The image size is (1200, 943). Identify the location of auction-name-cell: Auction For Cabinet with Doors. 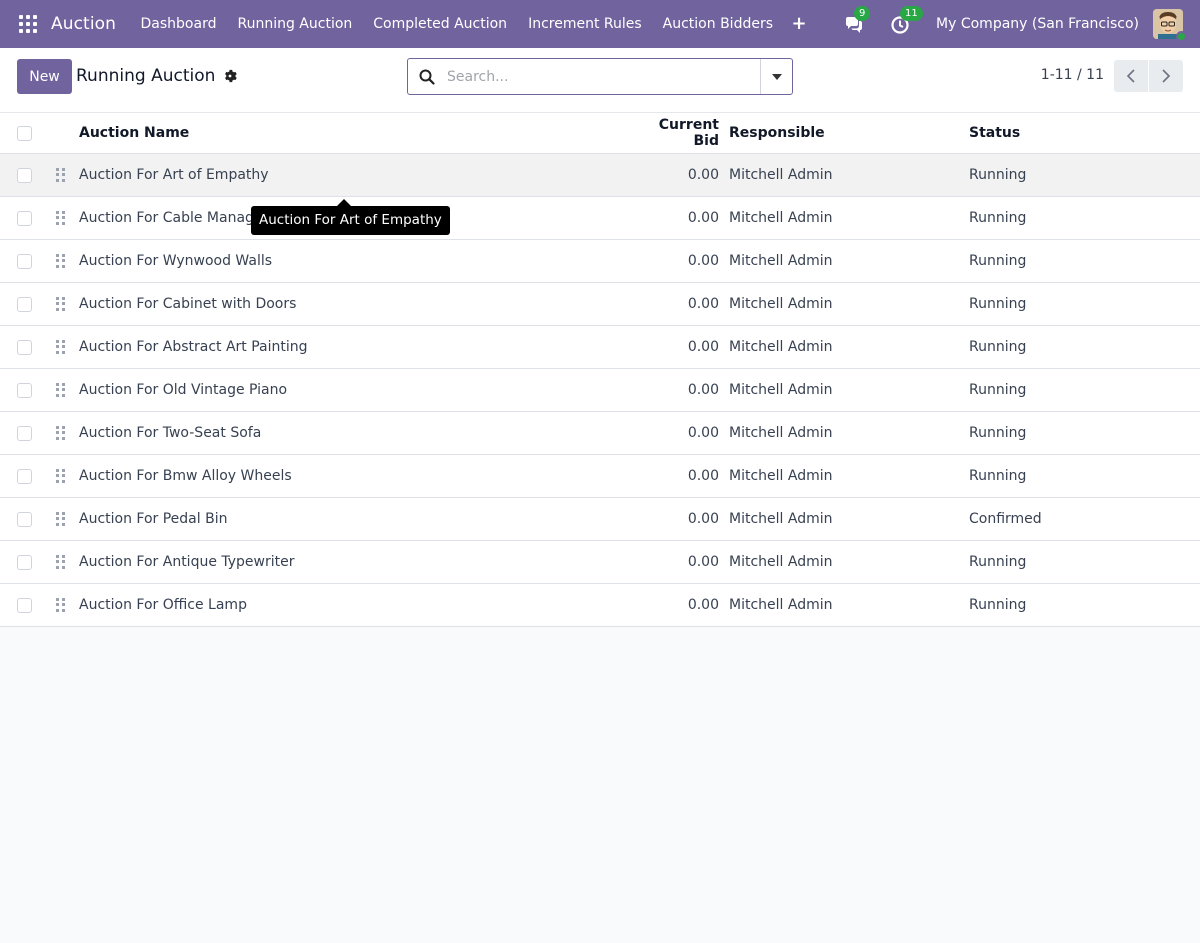
(359, 304).